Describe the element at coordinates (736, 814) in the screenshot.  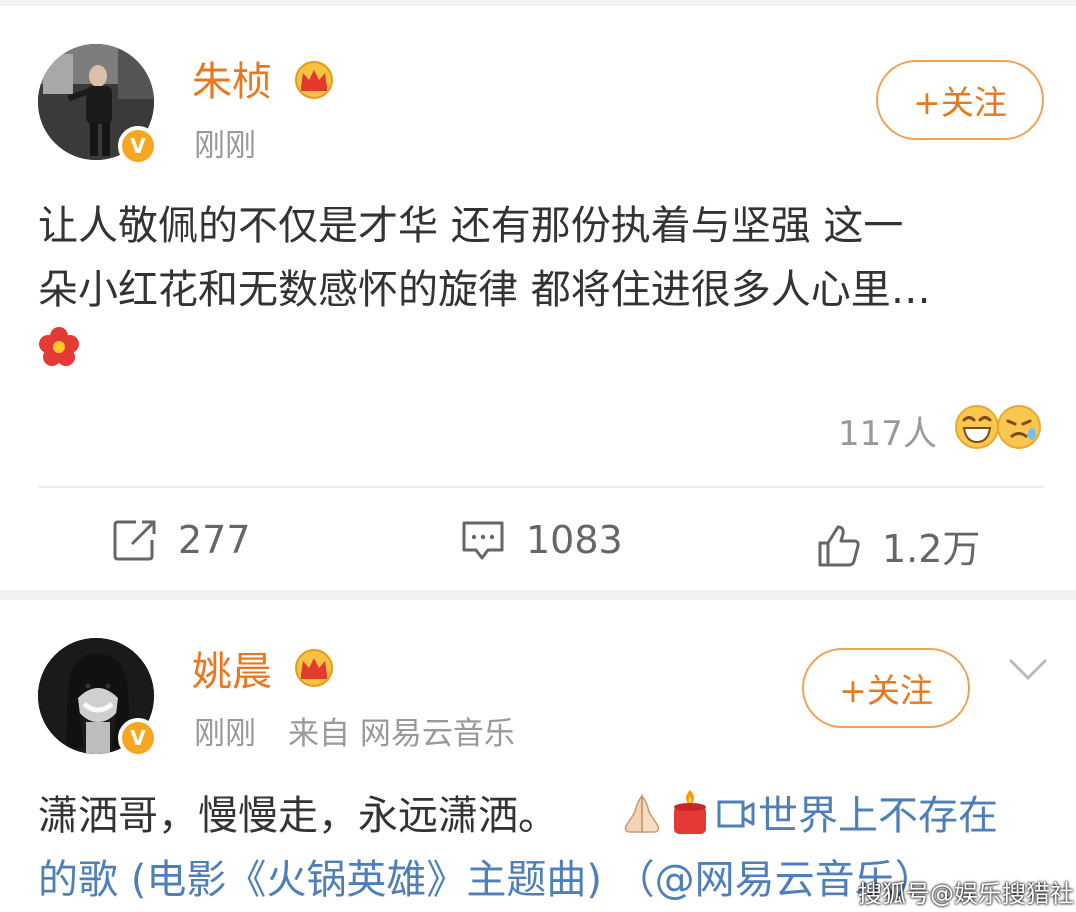
I see `video-link-icon` at that location.